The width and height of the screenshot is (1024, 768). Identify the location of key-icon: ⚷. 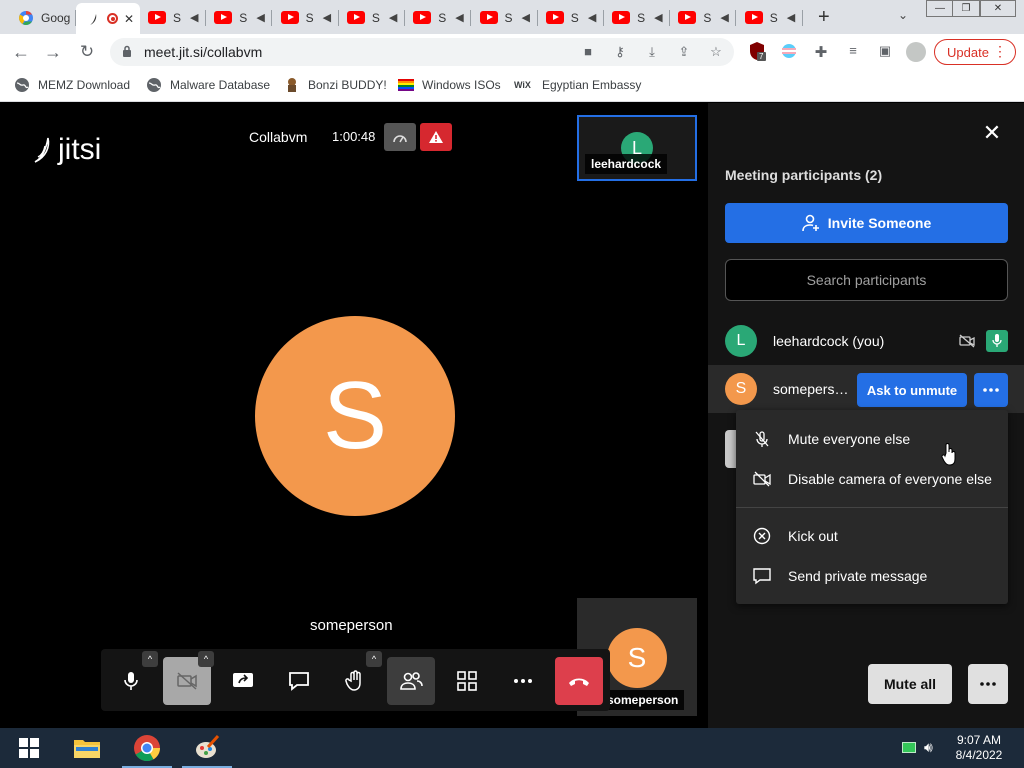
(620, 52).